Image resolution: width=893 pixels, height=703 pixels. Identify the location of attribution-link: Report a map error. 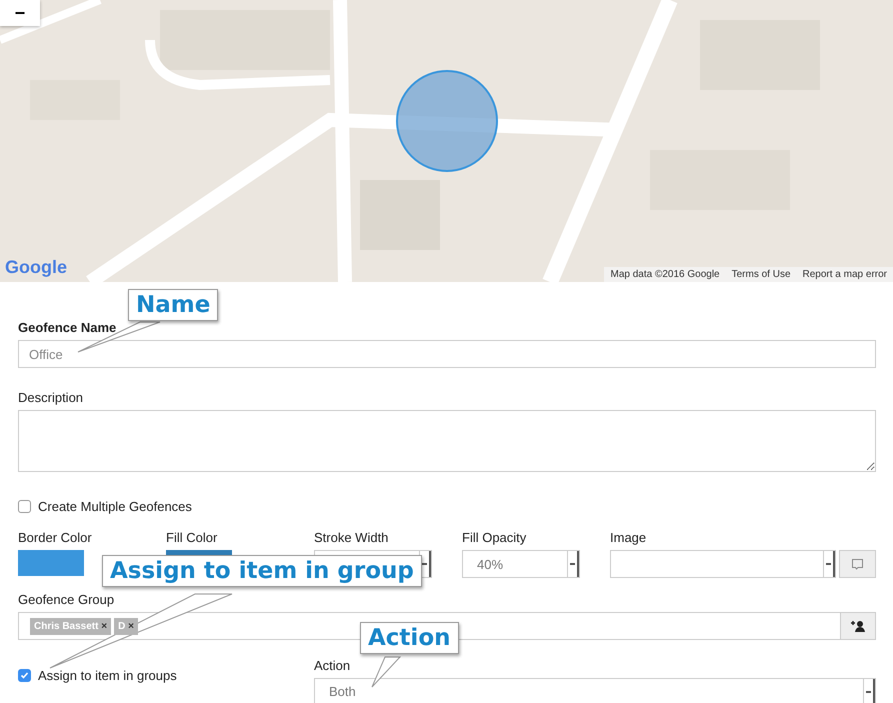
(844, 274).